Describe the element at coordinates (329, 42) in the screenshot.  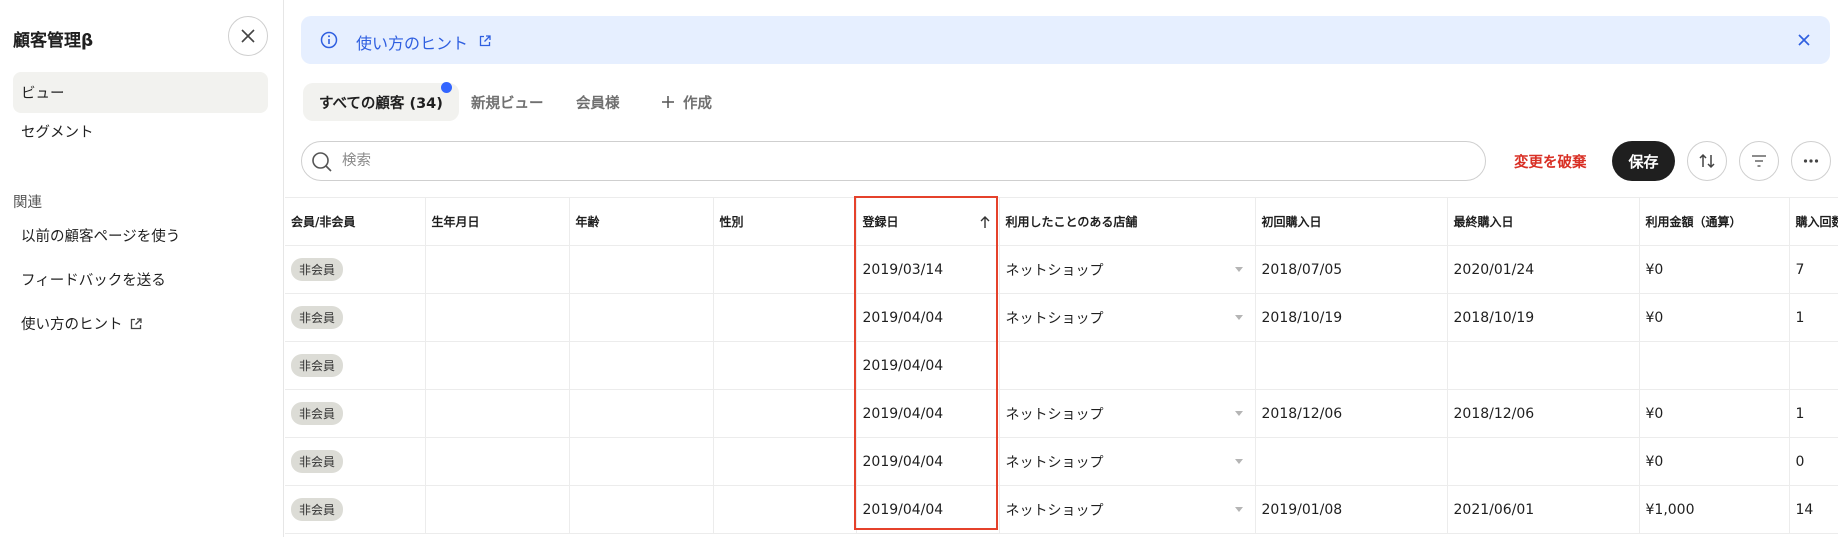
I see `info-icon` at that location.